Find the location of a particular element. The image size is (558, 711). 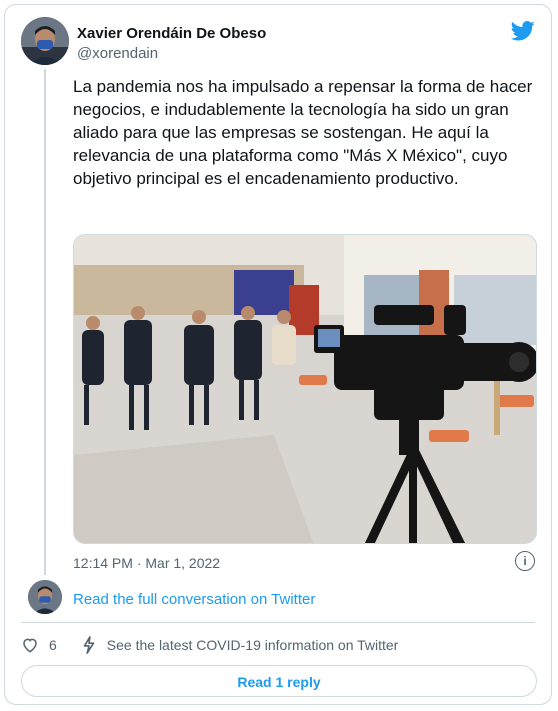

twitter-bird-icon is located at coordinates (523, 31).